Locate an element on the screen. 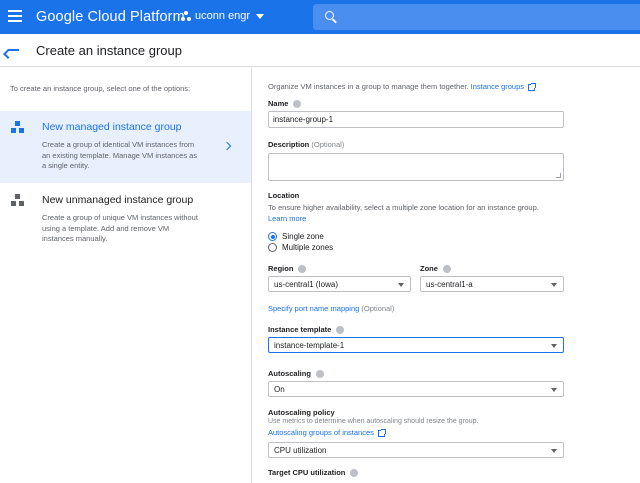 This screenshot has width=640, height=483. region-label: Region is located at coordinates (287, 269).